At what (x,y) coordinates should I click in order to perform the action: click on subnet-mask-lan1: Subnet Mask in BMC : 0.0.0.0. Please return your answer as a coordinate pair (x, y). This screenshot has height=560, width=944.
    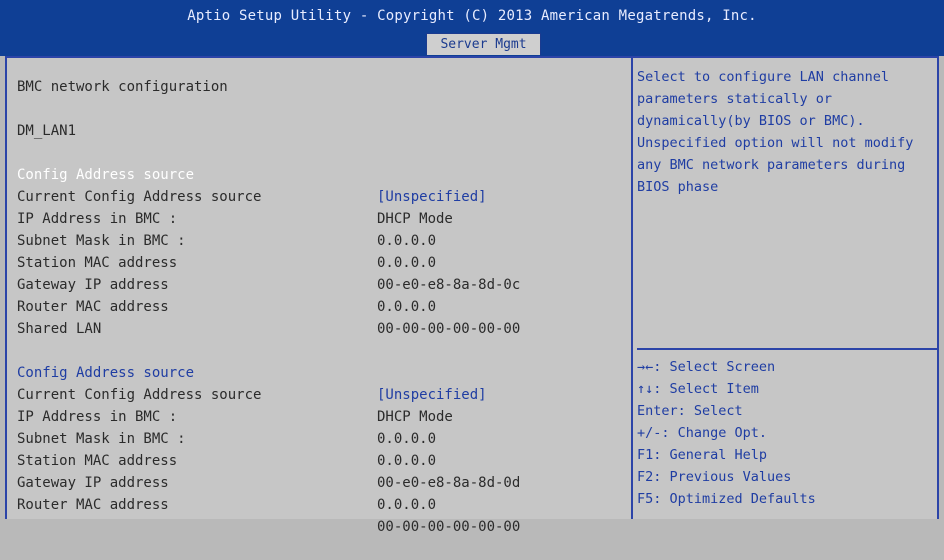
    Looking at the image, I should click on (322, 239).